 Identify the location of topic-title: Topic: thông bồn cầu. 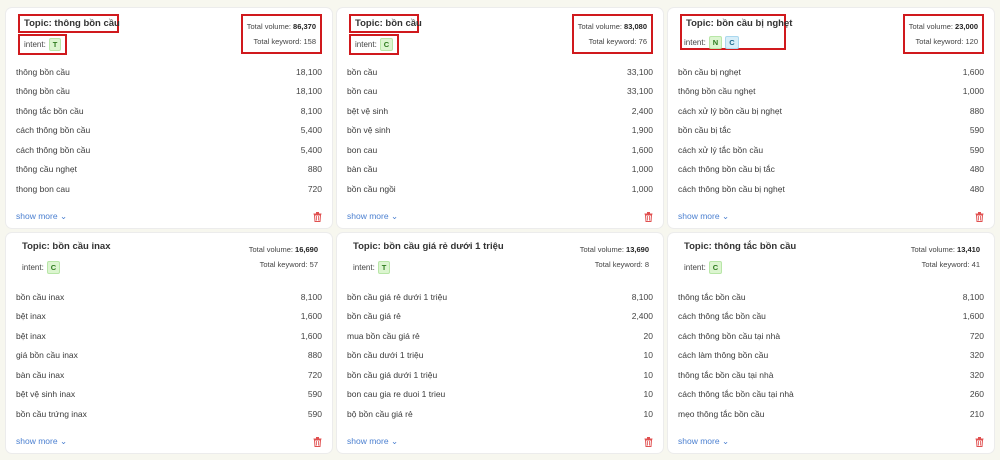
(69, 23).